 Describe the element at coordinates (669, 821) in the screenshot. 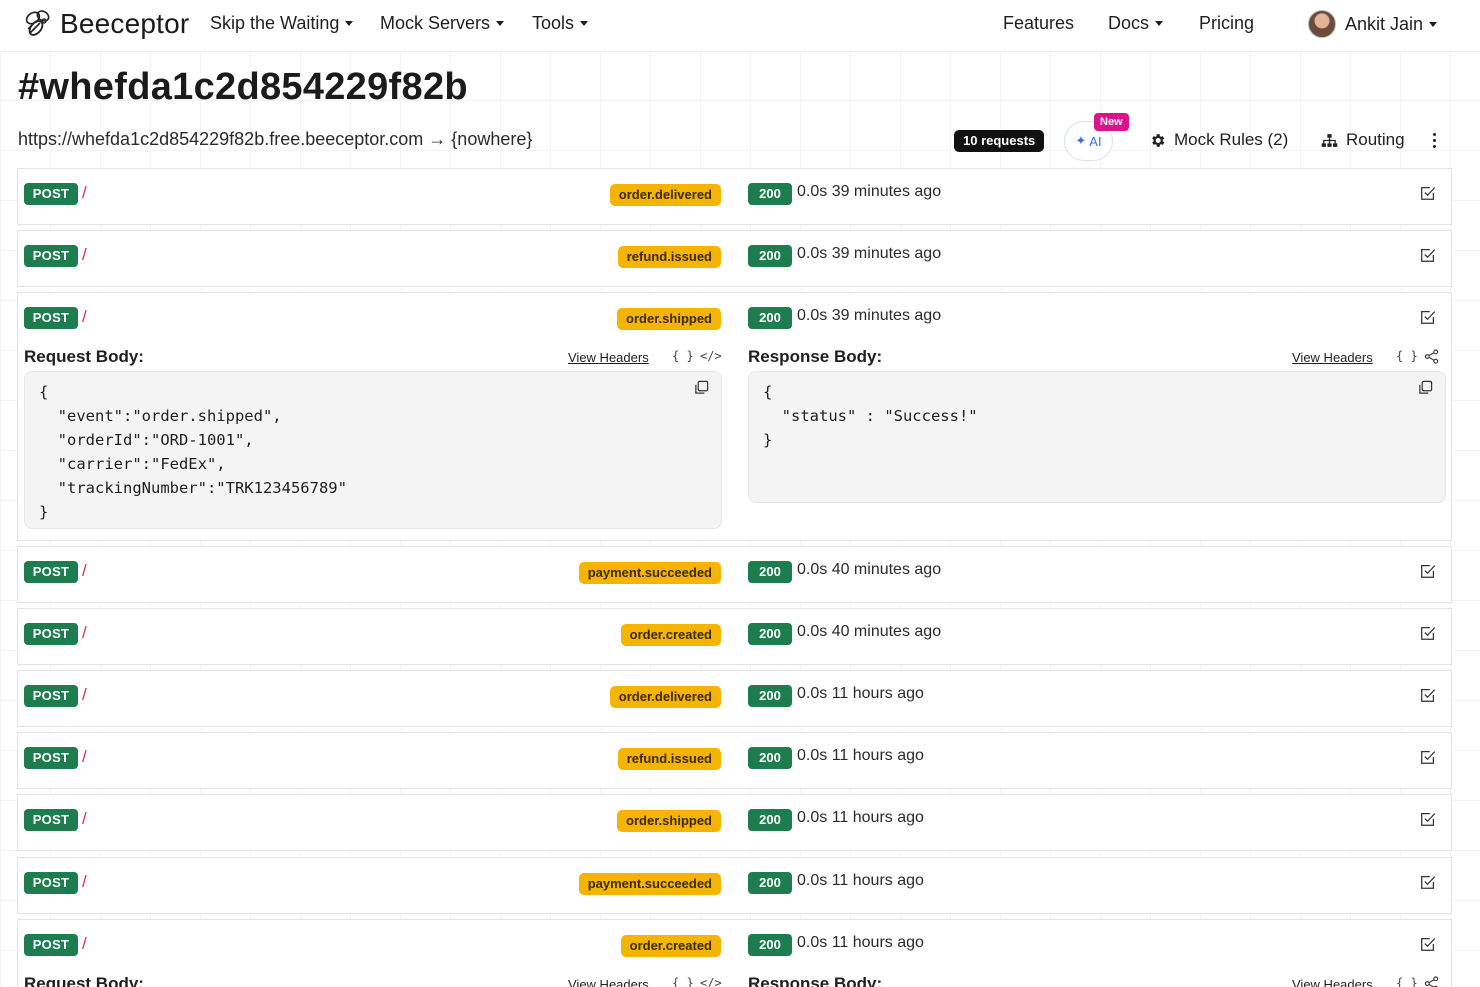

I see `event-tag: order.shipped` at that location.